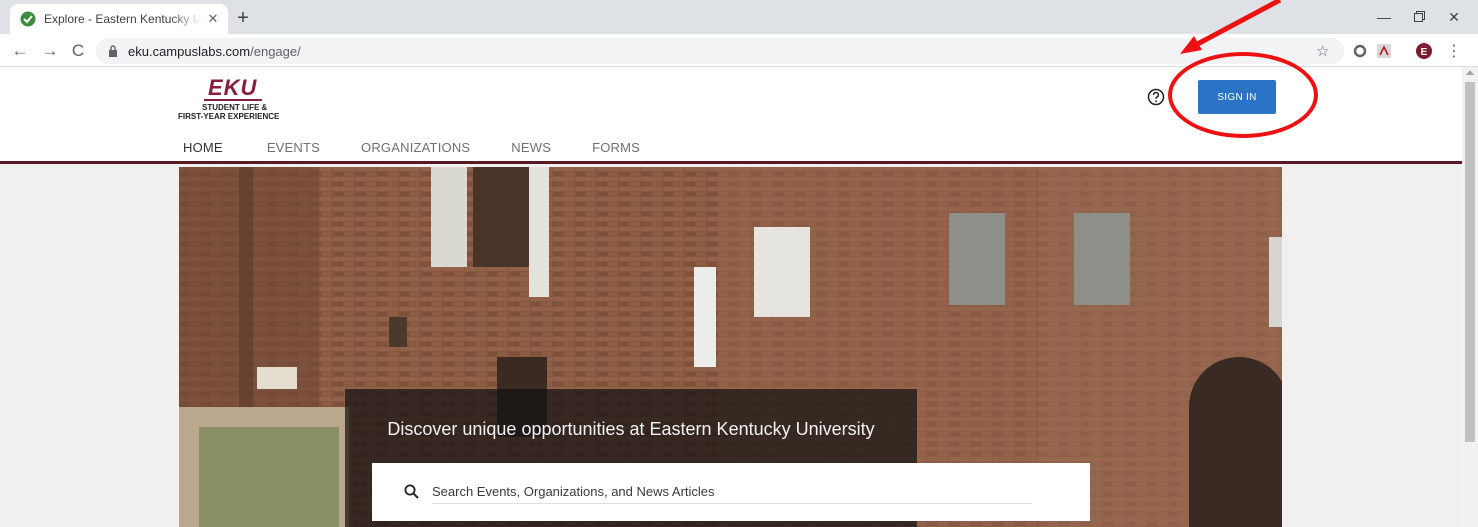  I want to click on tab-strip: Explore - Eastern Kentucky Unive ✕ + — ✕, so click(739, 17).